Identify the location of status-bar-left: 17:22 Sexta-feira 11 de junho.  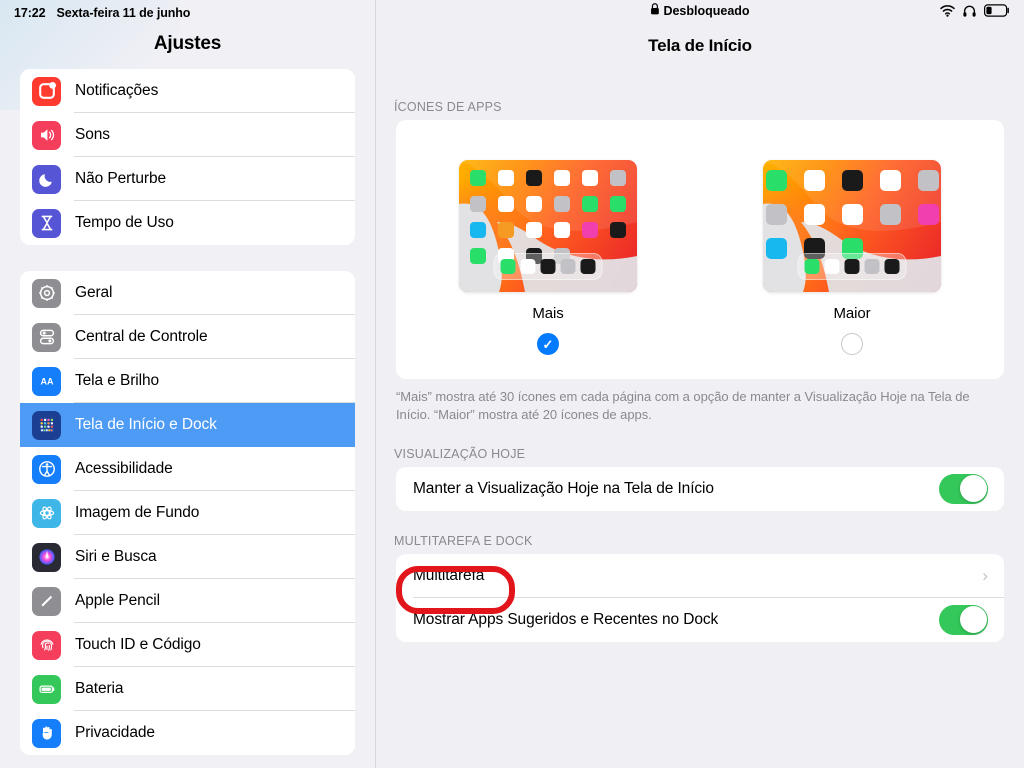
(187, 11).